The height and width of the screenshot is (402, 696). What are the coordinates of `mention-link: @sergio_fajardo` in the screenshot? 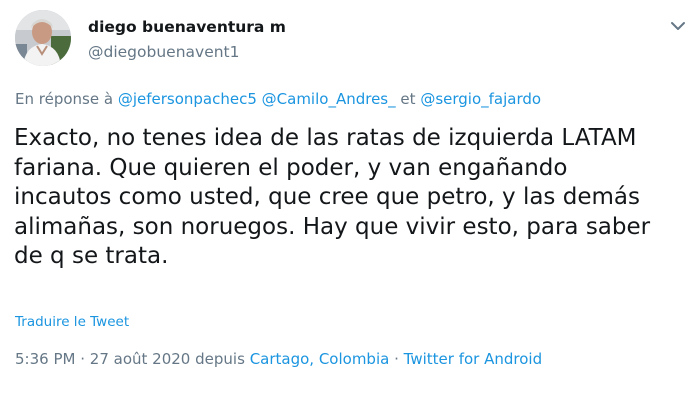 It's located at (480, 99).